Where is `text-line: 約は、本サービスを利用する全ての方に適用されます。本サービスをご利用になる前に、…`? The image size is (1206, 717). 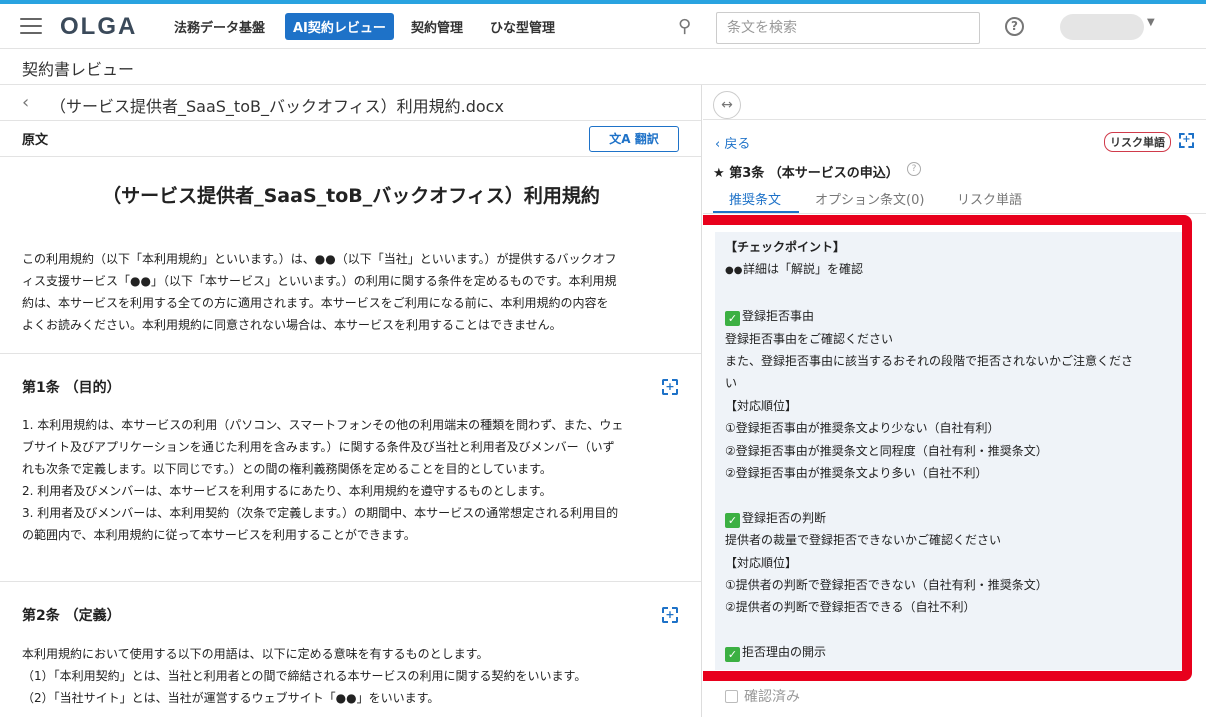
text-line: 約は、本サービスを利用する全ての方に適用されます。本サービスをご利用になる前に、… is located at coordinates (315, 303).